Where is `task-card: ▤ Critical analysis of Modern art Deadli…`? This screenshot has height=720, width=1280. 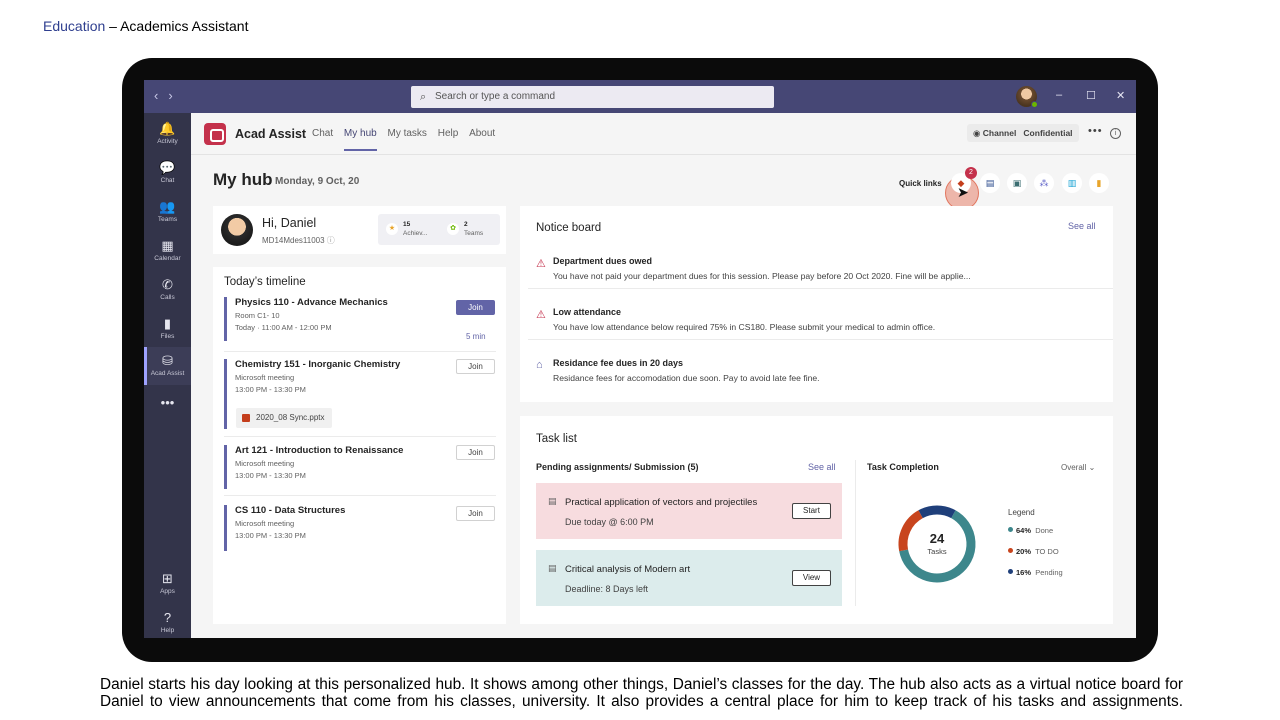 task-card: ▤ Critical analysis of Modern art Deadli… is located at coordinates (689, 578).